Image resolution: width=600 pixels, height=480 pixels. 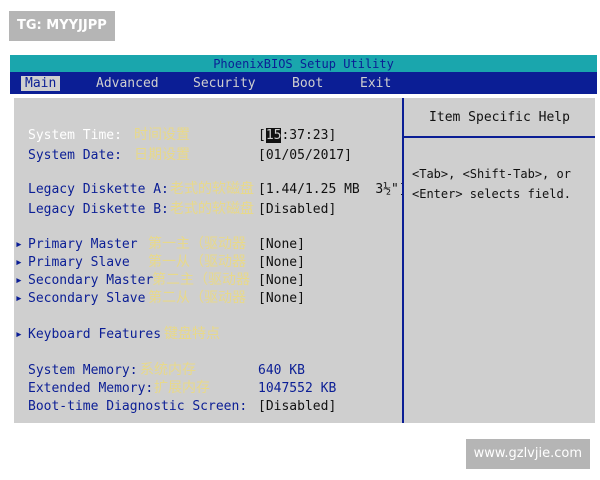 What do you see at coordinates (41, 83) in the screenshot?
I see `menu-main: Main` at bounding box center [41, 83].